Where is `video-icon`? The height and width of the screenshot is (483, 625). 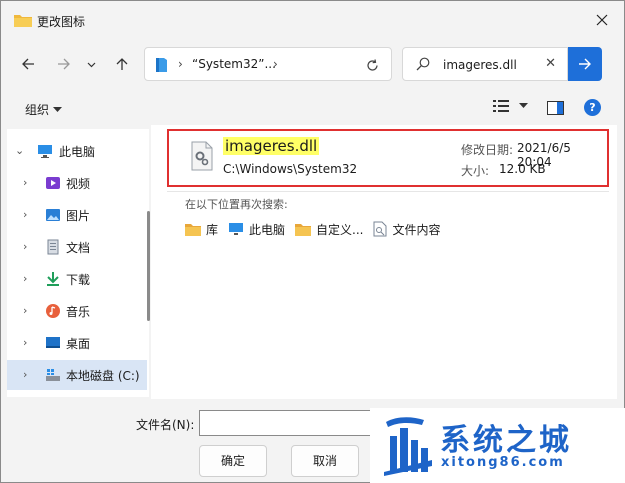 video-icon is located at coordinates (53, 183).